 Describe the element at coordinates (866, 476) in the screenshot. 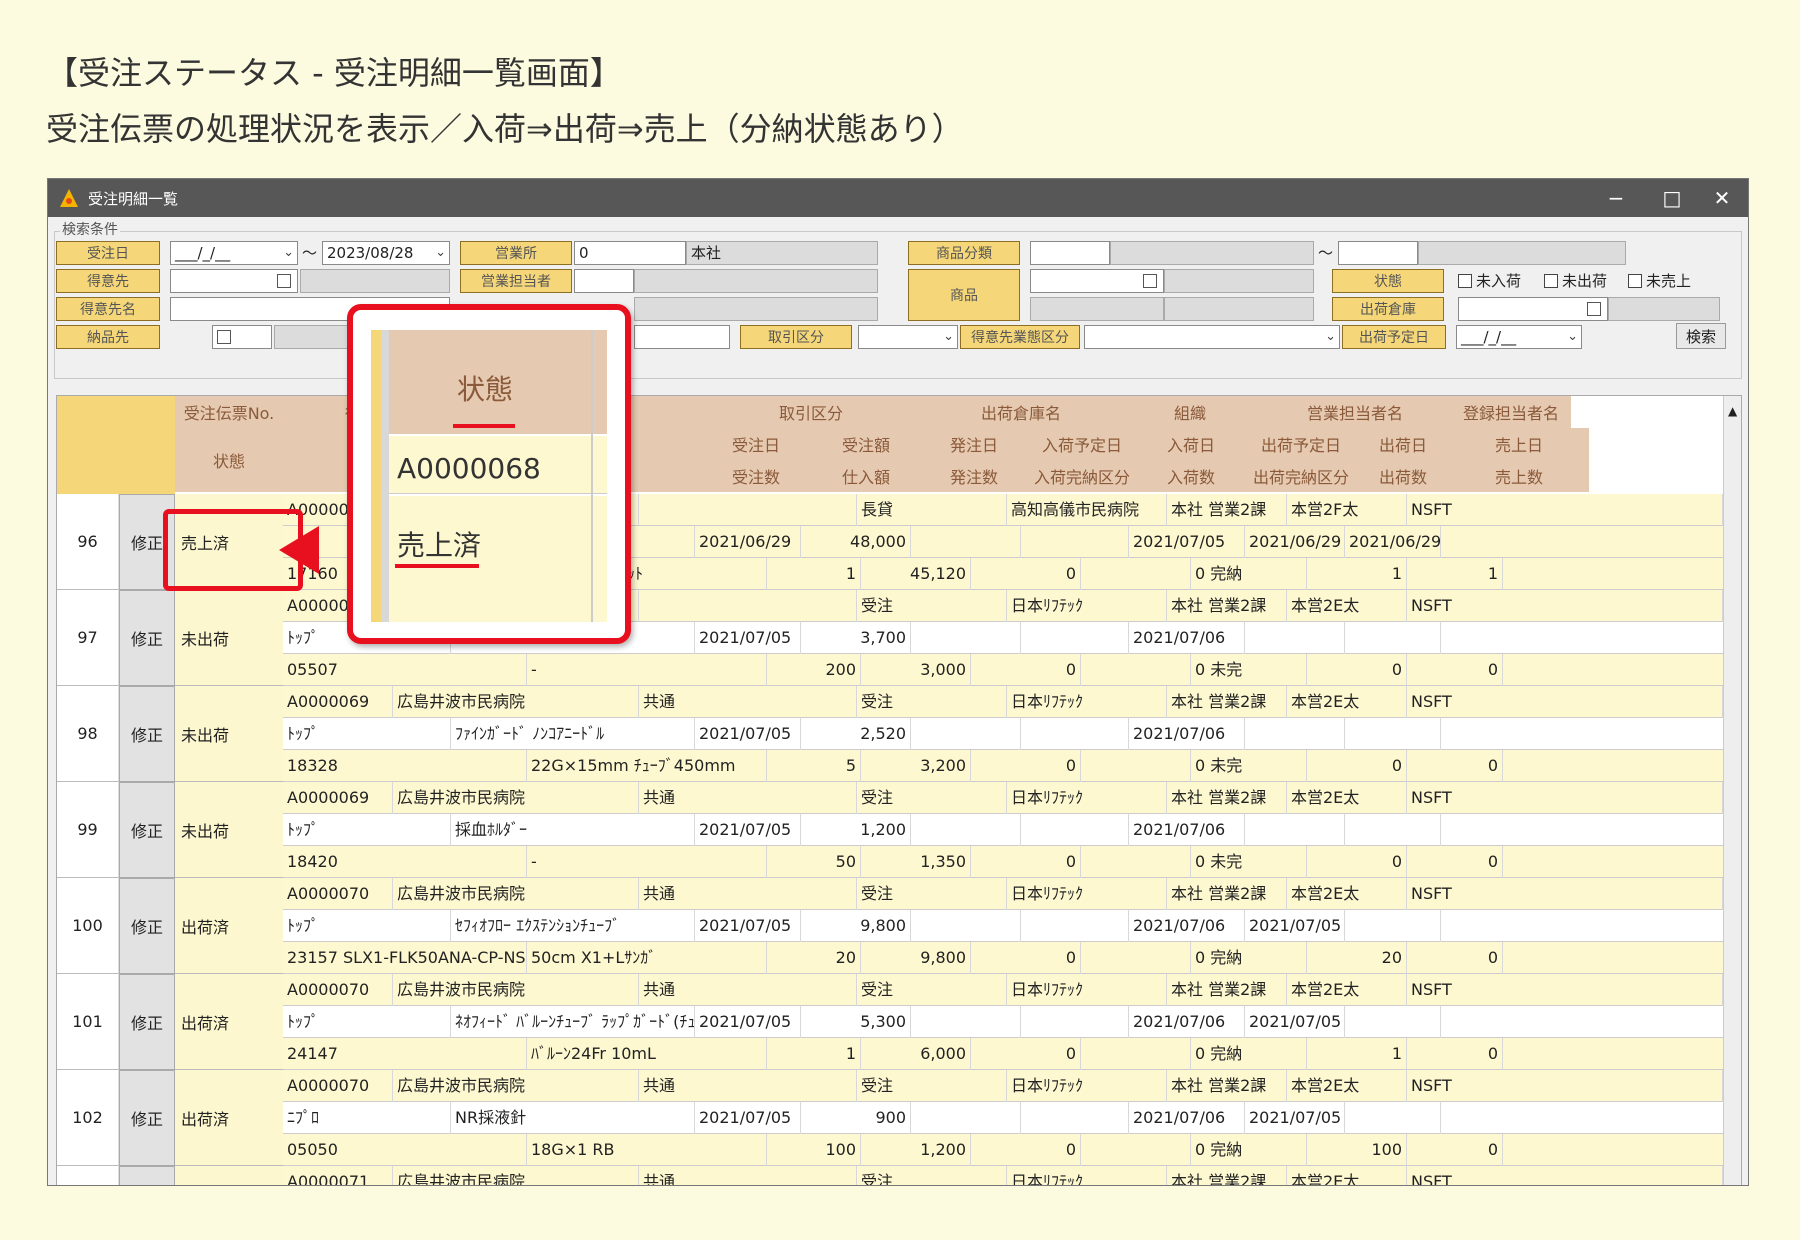

I see `grid-header-cell: 仕入額` at that location.